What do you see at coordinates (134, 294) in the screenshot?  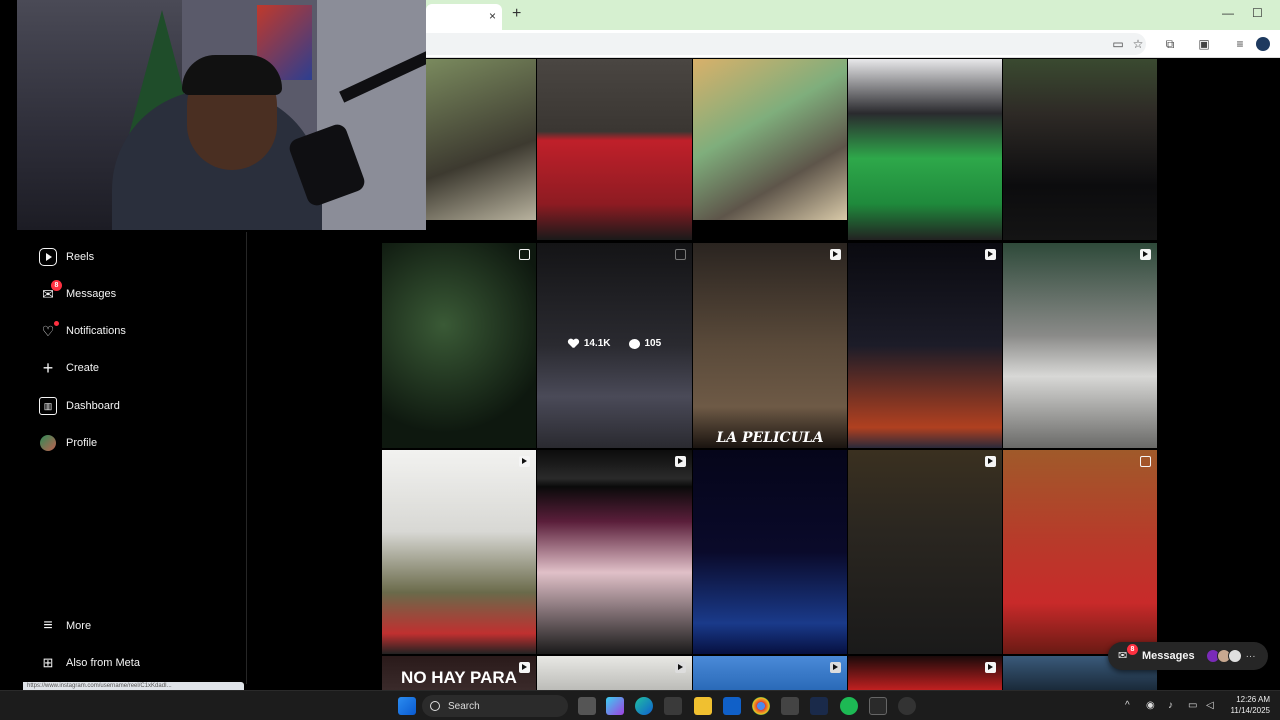 I see `sidebar-item-messages: ✉ 8 Messages` at bounding box center [134, 294].